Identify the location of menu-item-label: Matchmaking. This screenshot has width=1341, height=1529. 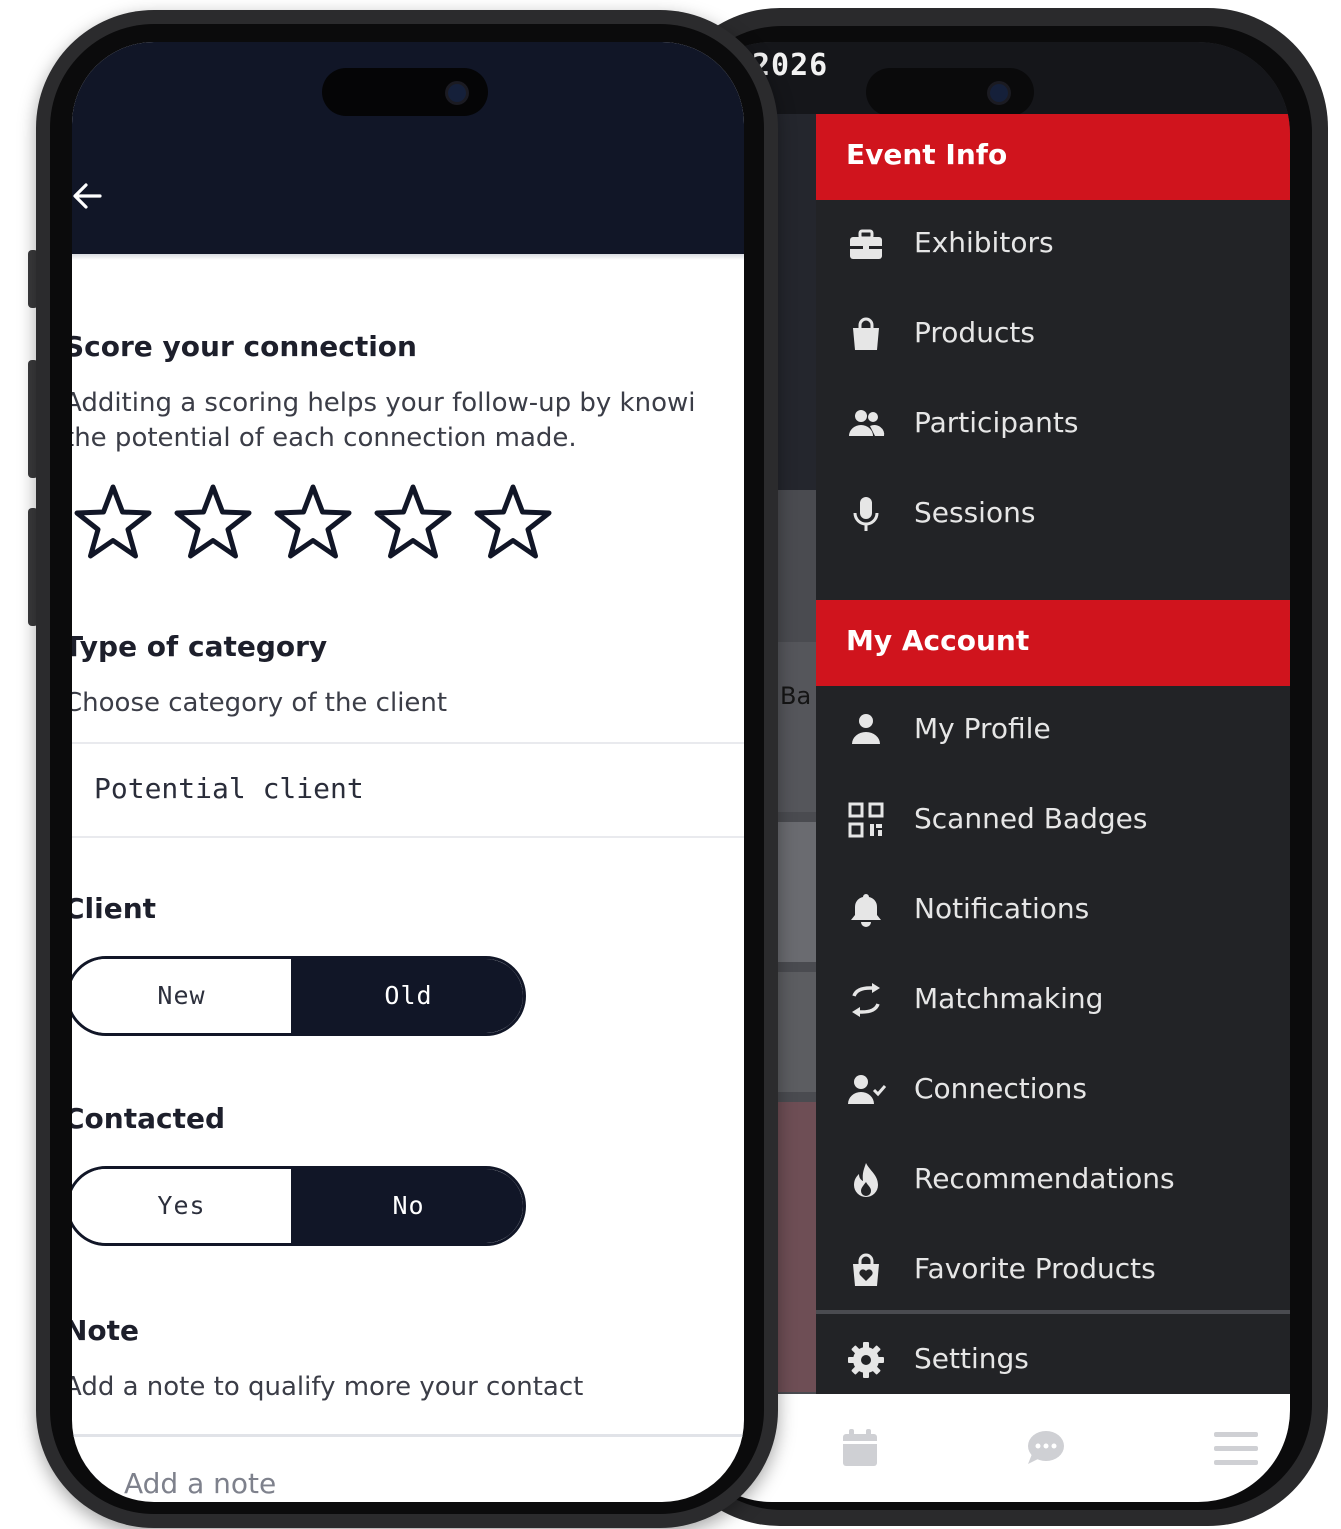
(1009, 998).